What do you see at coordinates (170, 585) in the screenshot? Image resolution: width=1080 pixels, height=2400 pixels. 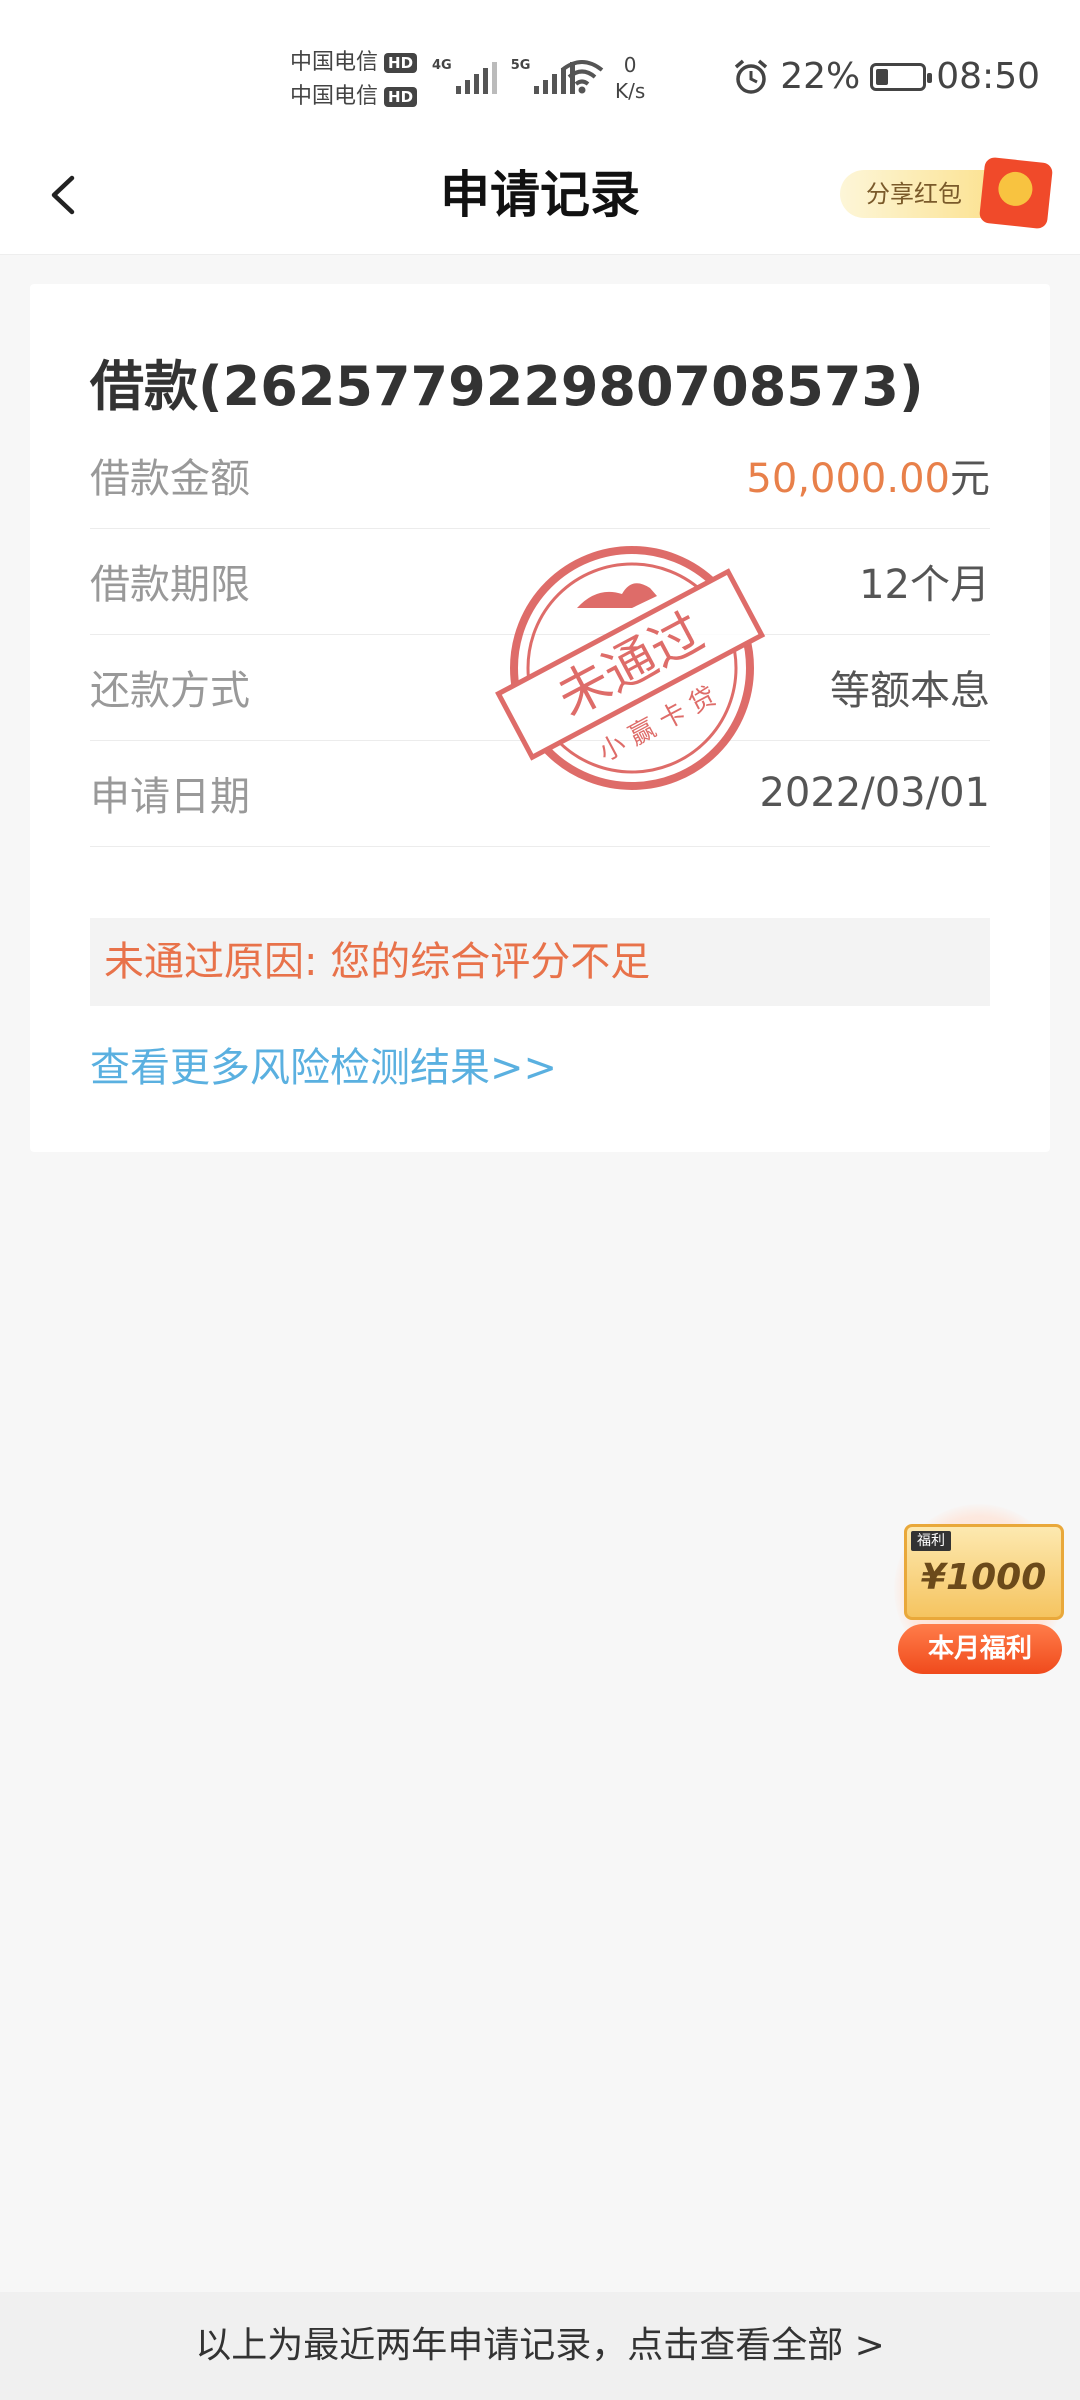 I see `row-label: 借款期限` at bounding box center [170, 585].